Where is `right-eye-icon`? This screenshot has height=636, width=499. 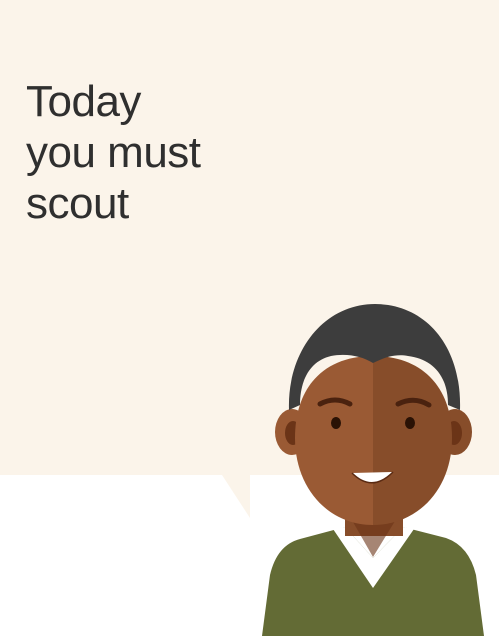
right-eye-icon is located at coordinates (410, 423).